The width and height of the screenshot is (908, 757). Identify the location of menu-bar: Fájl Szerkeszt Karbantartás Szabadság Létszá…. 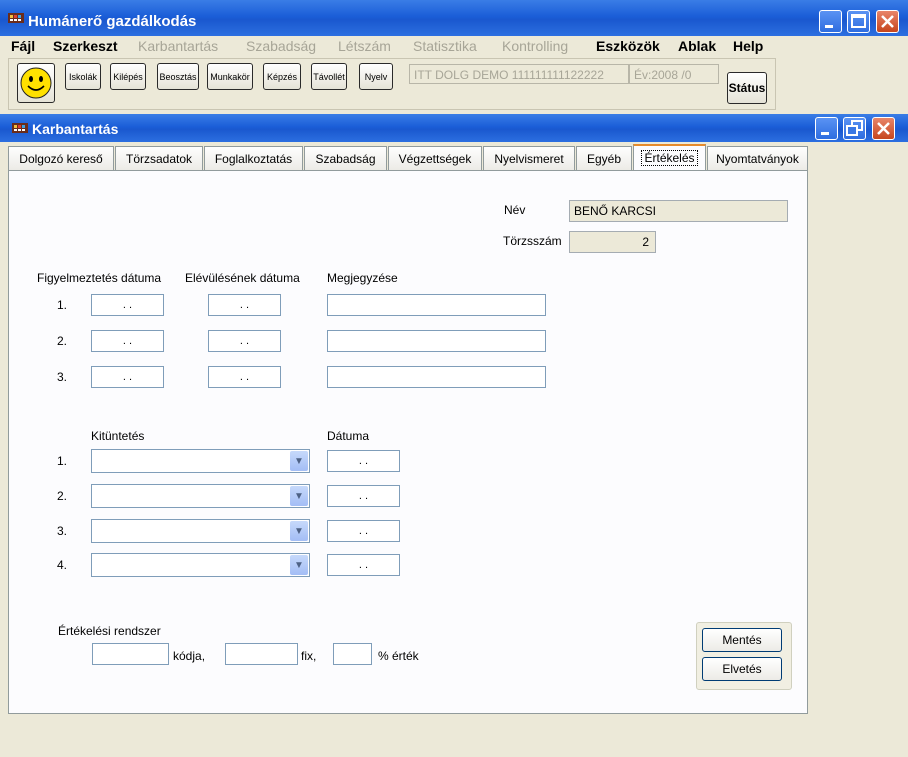
(454, 47).